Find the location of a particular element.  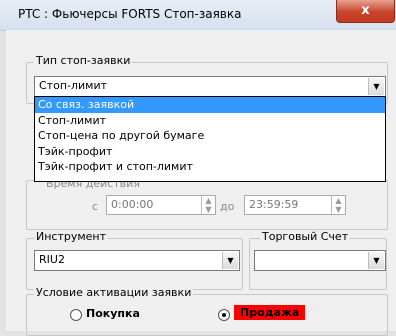

time-from-value: 0:00:00 is located at coordinates (132, 204).